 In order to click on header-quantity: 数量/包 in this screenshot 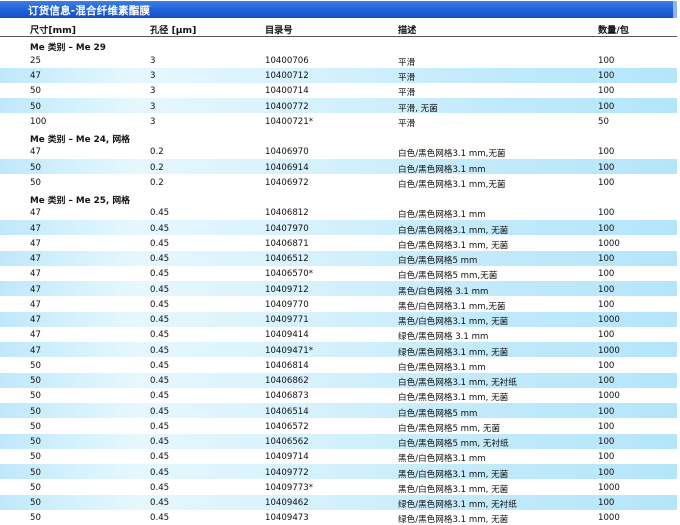, I will do `click(613, 30)`.